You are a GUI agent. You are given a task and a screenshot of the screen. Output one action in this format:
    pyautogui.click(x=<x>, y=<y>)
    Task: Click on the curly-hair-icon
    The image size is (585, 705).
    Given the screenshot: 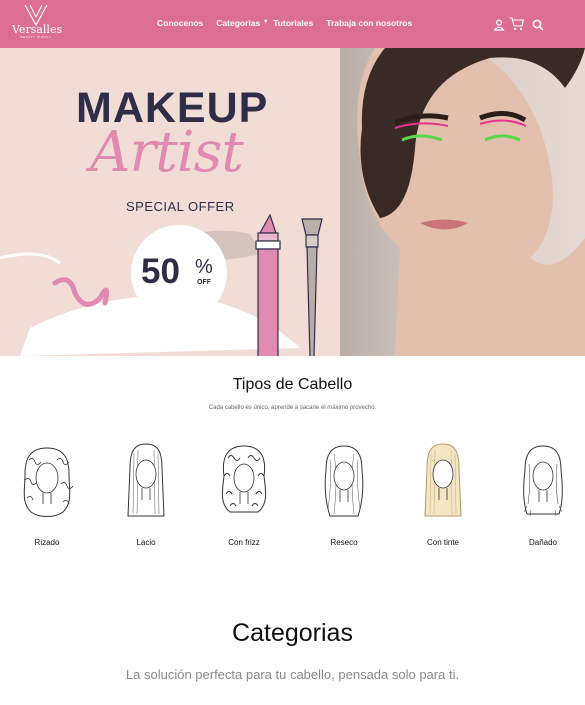 What is the action you would take?
    pyautogui.click(x=48, y=482)
    